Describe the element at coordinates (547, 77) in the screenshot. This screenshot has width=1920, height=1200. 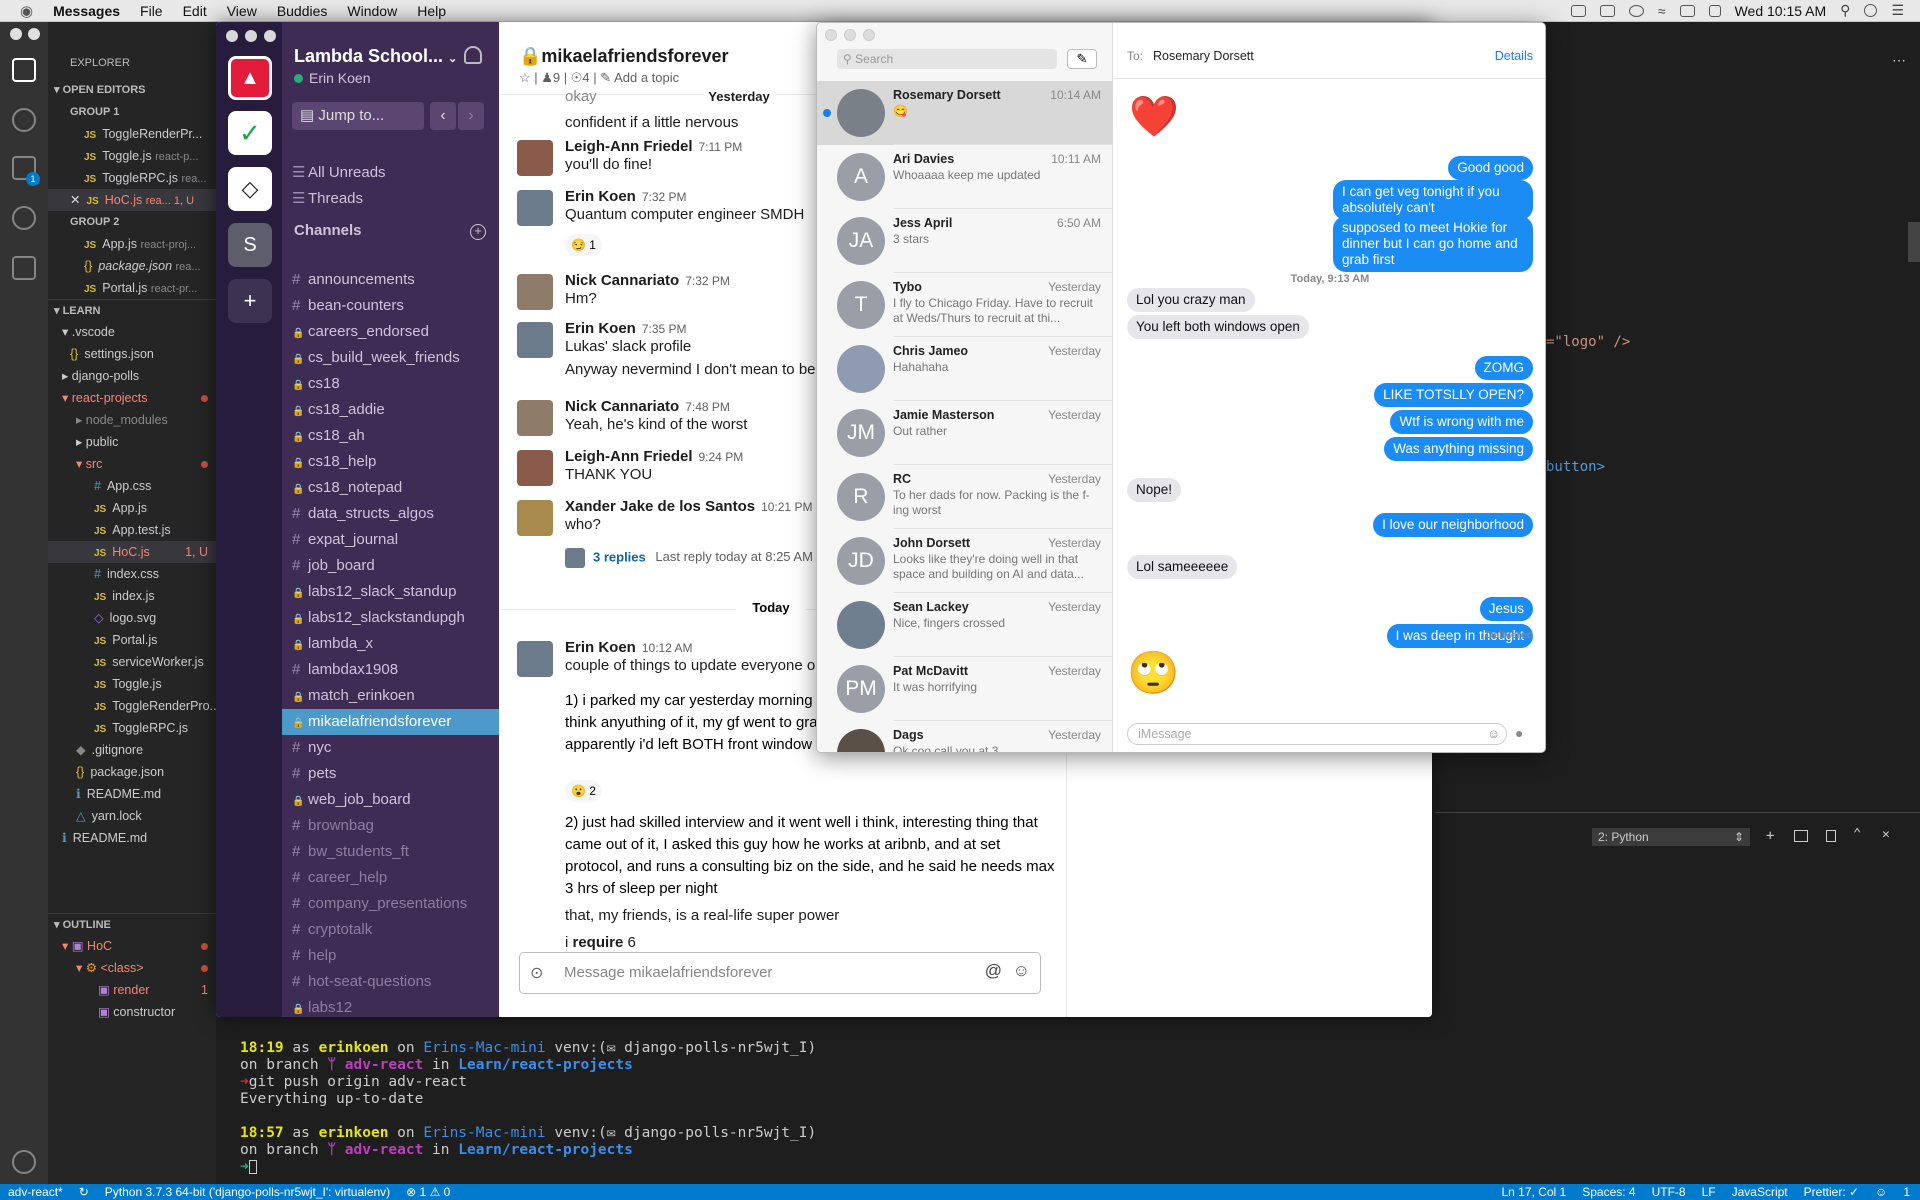
I see `members-icon: ♟` at that location.